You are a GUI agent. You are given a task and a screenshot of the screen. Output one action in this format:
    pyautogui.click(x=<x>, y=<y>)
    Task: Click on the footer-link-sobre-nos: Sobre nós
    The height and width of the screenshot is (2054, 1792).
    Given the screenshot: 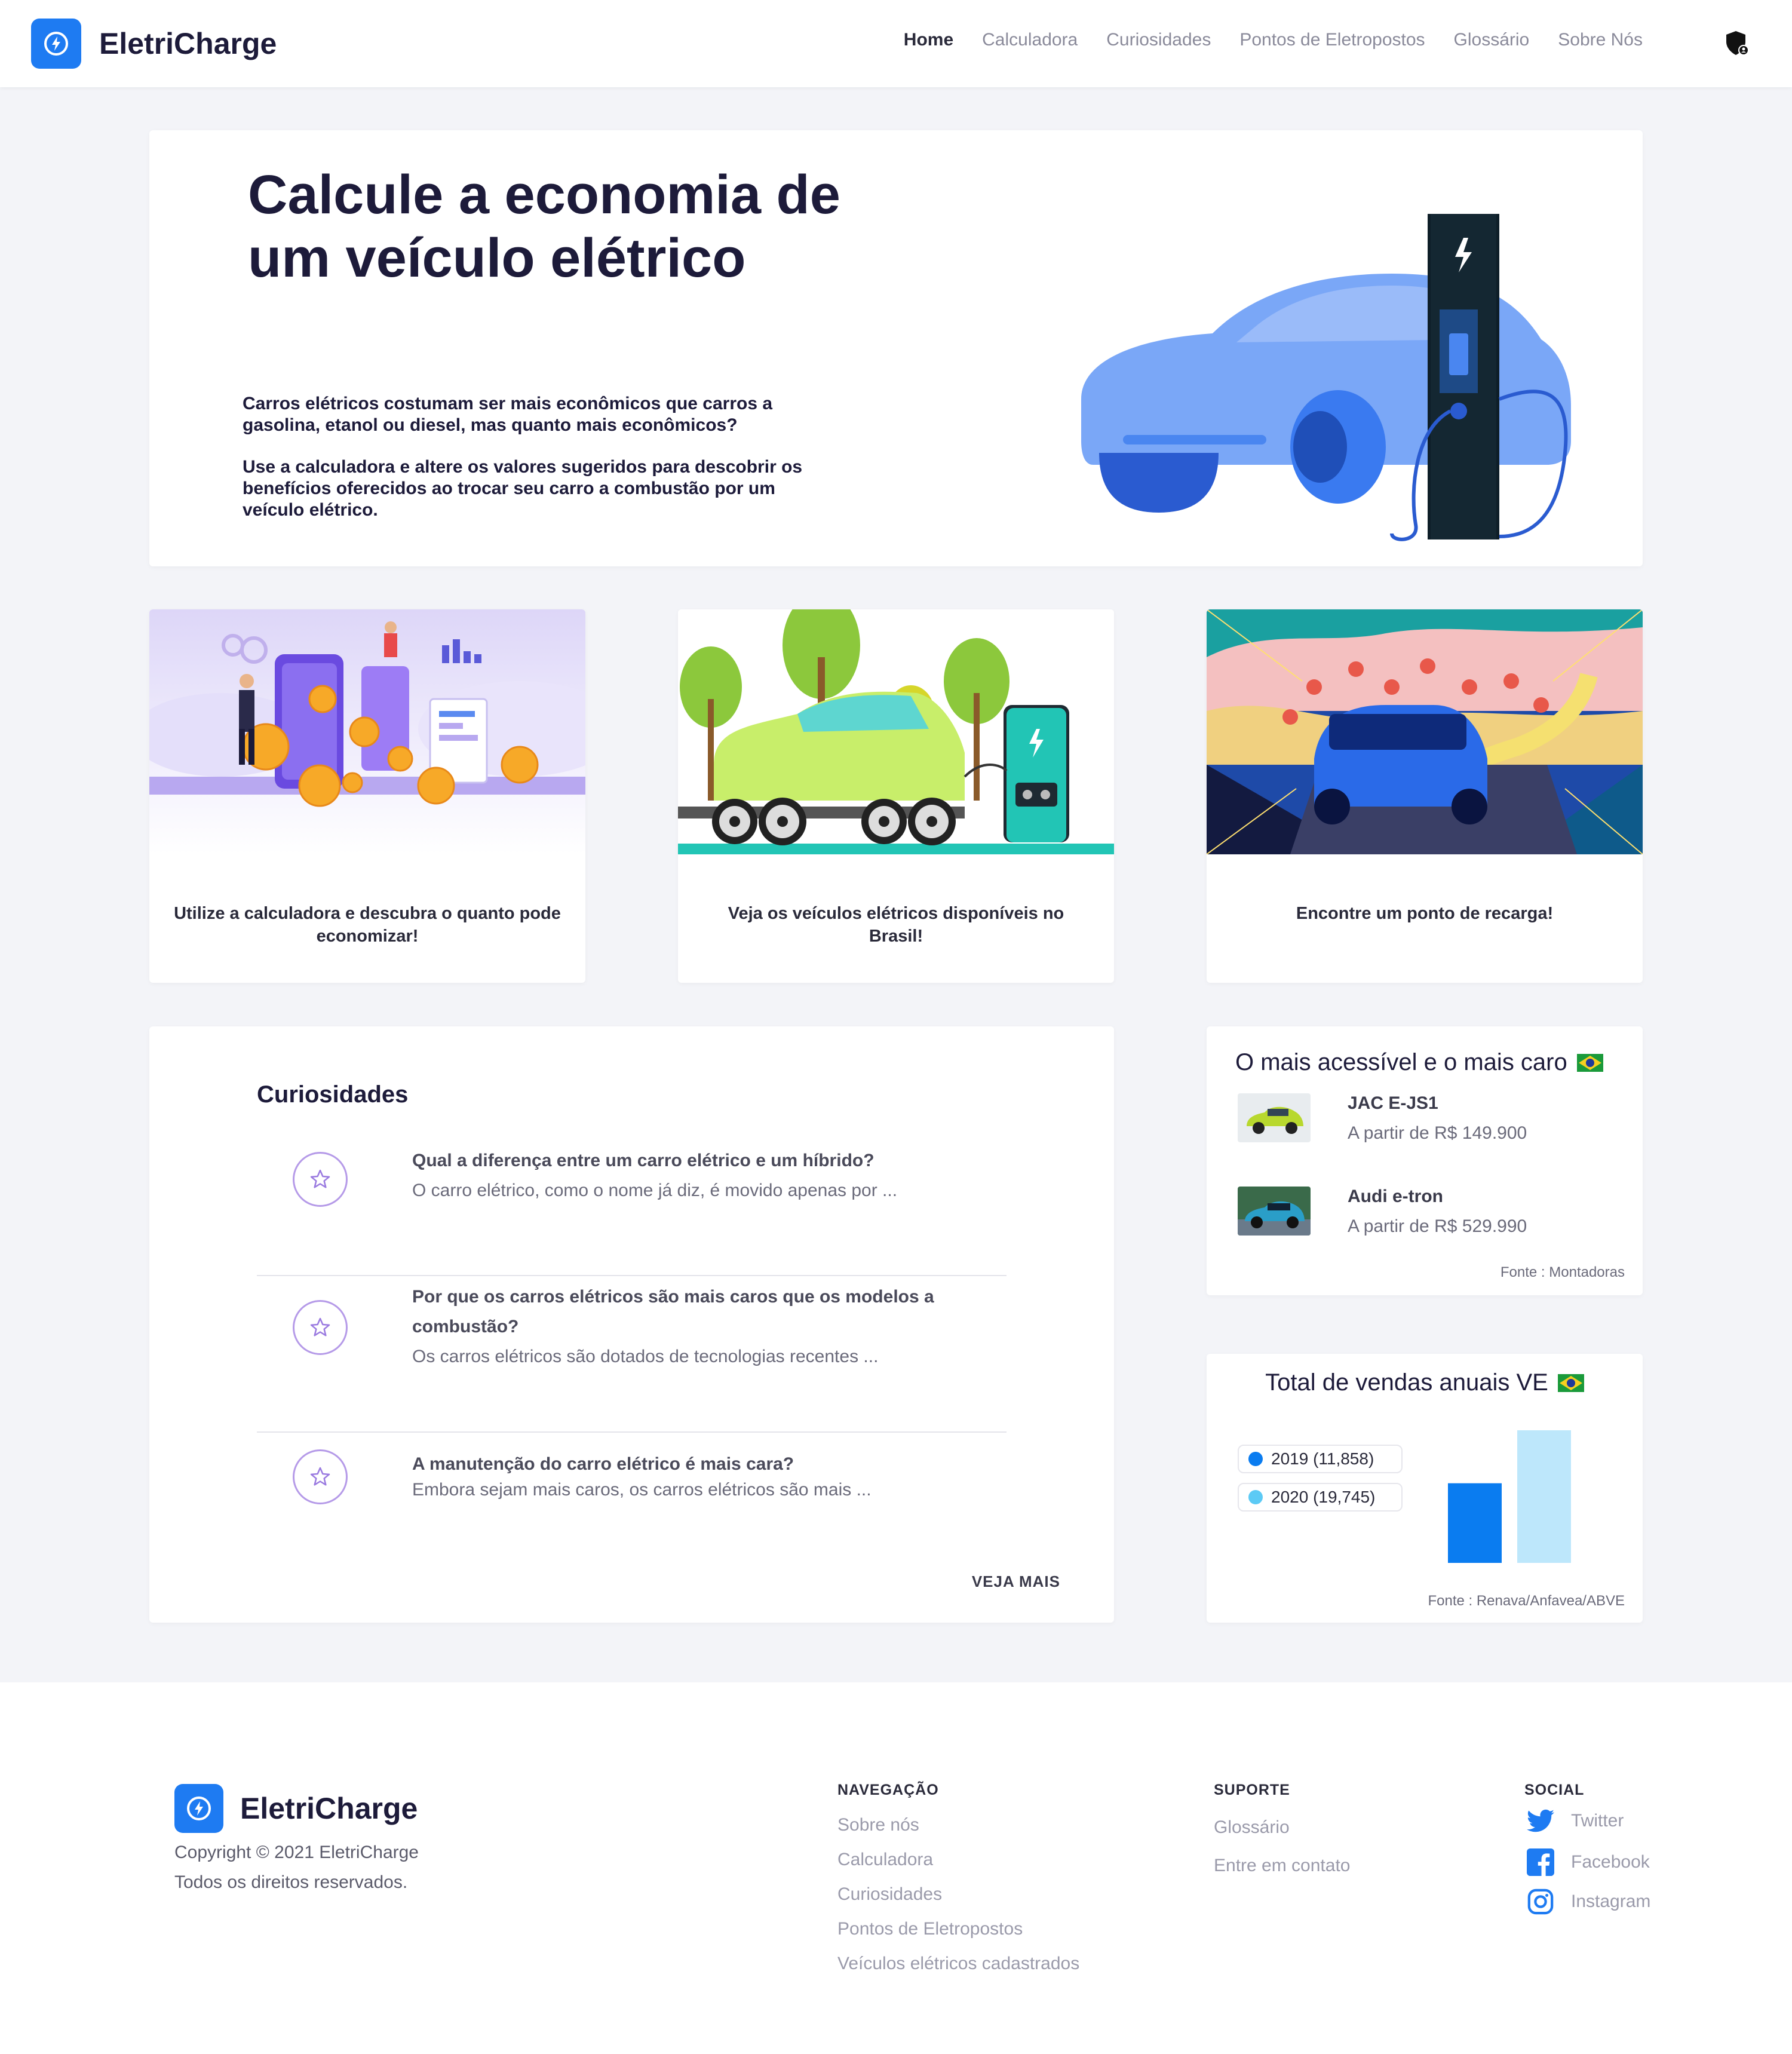 What is the action you would take?
    pyautogui.click(x=878, y=1825)
    